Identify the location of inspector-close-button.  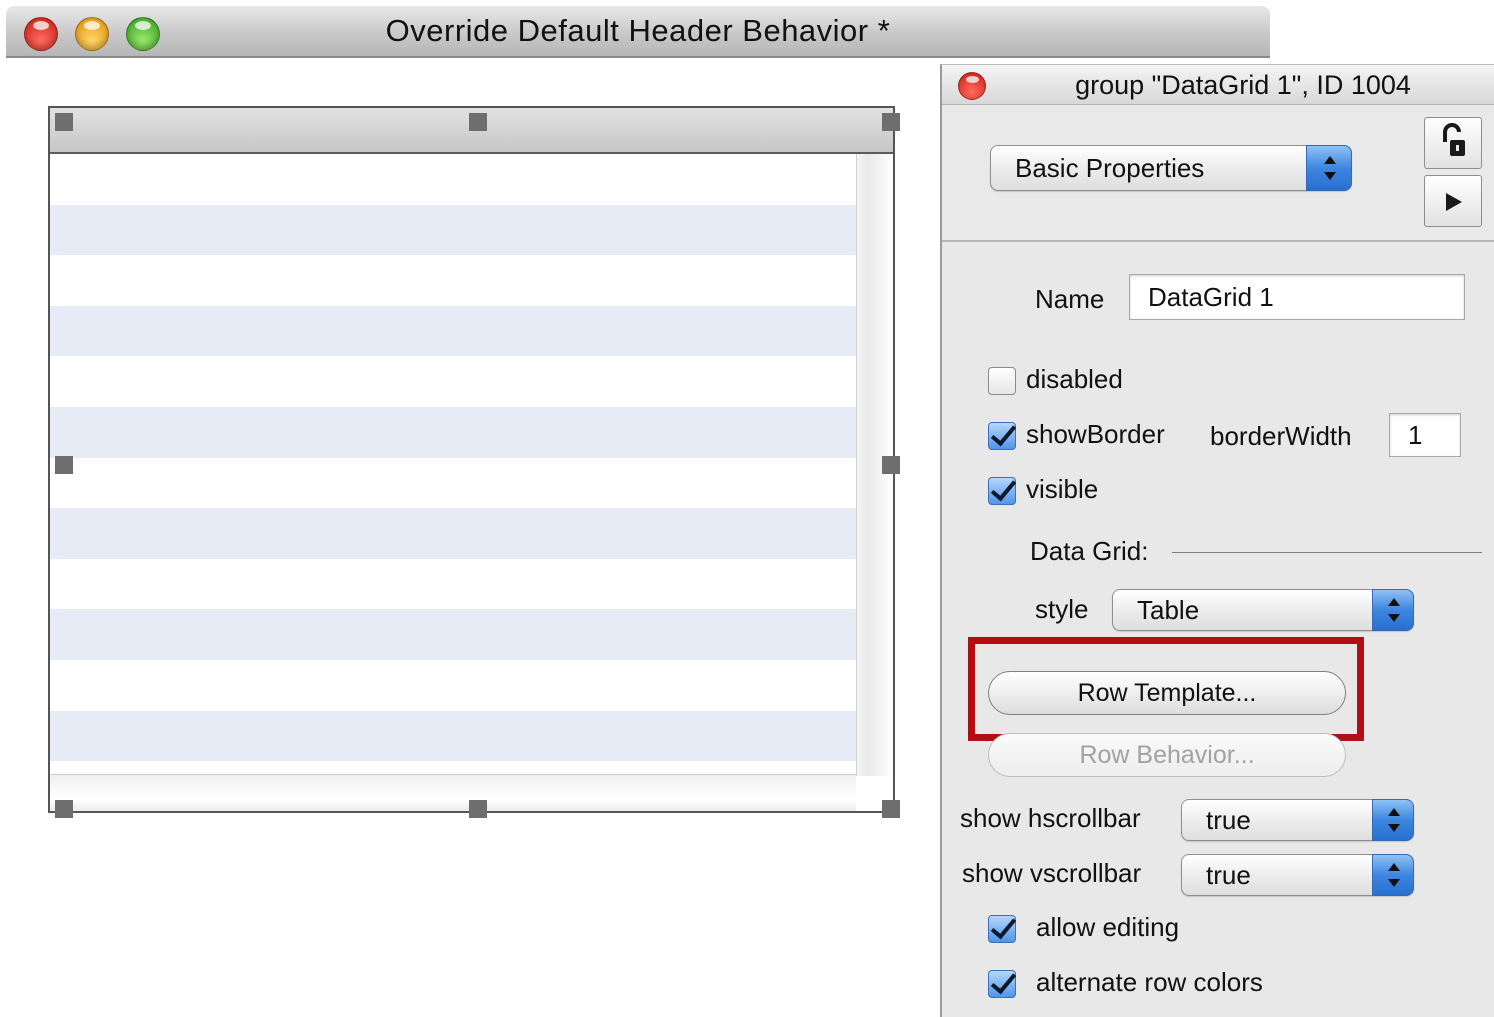
(972, 86).